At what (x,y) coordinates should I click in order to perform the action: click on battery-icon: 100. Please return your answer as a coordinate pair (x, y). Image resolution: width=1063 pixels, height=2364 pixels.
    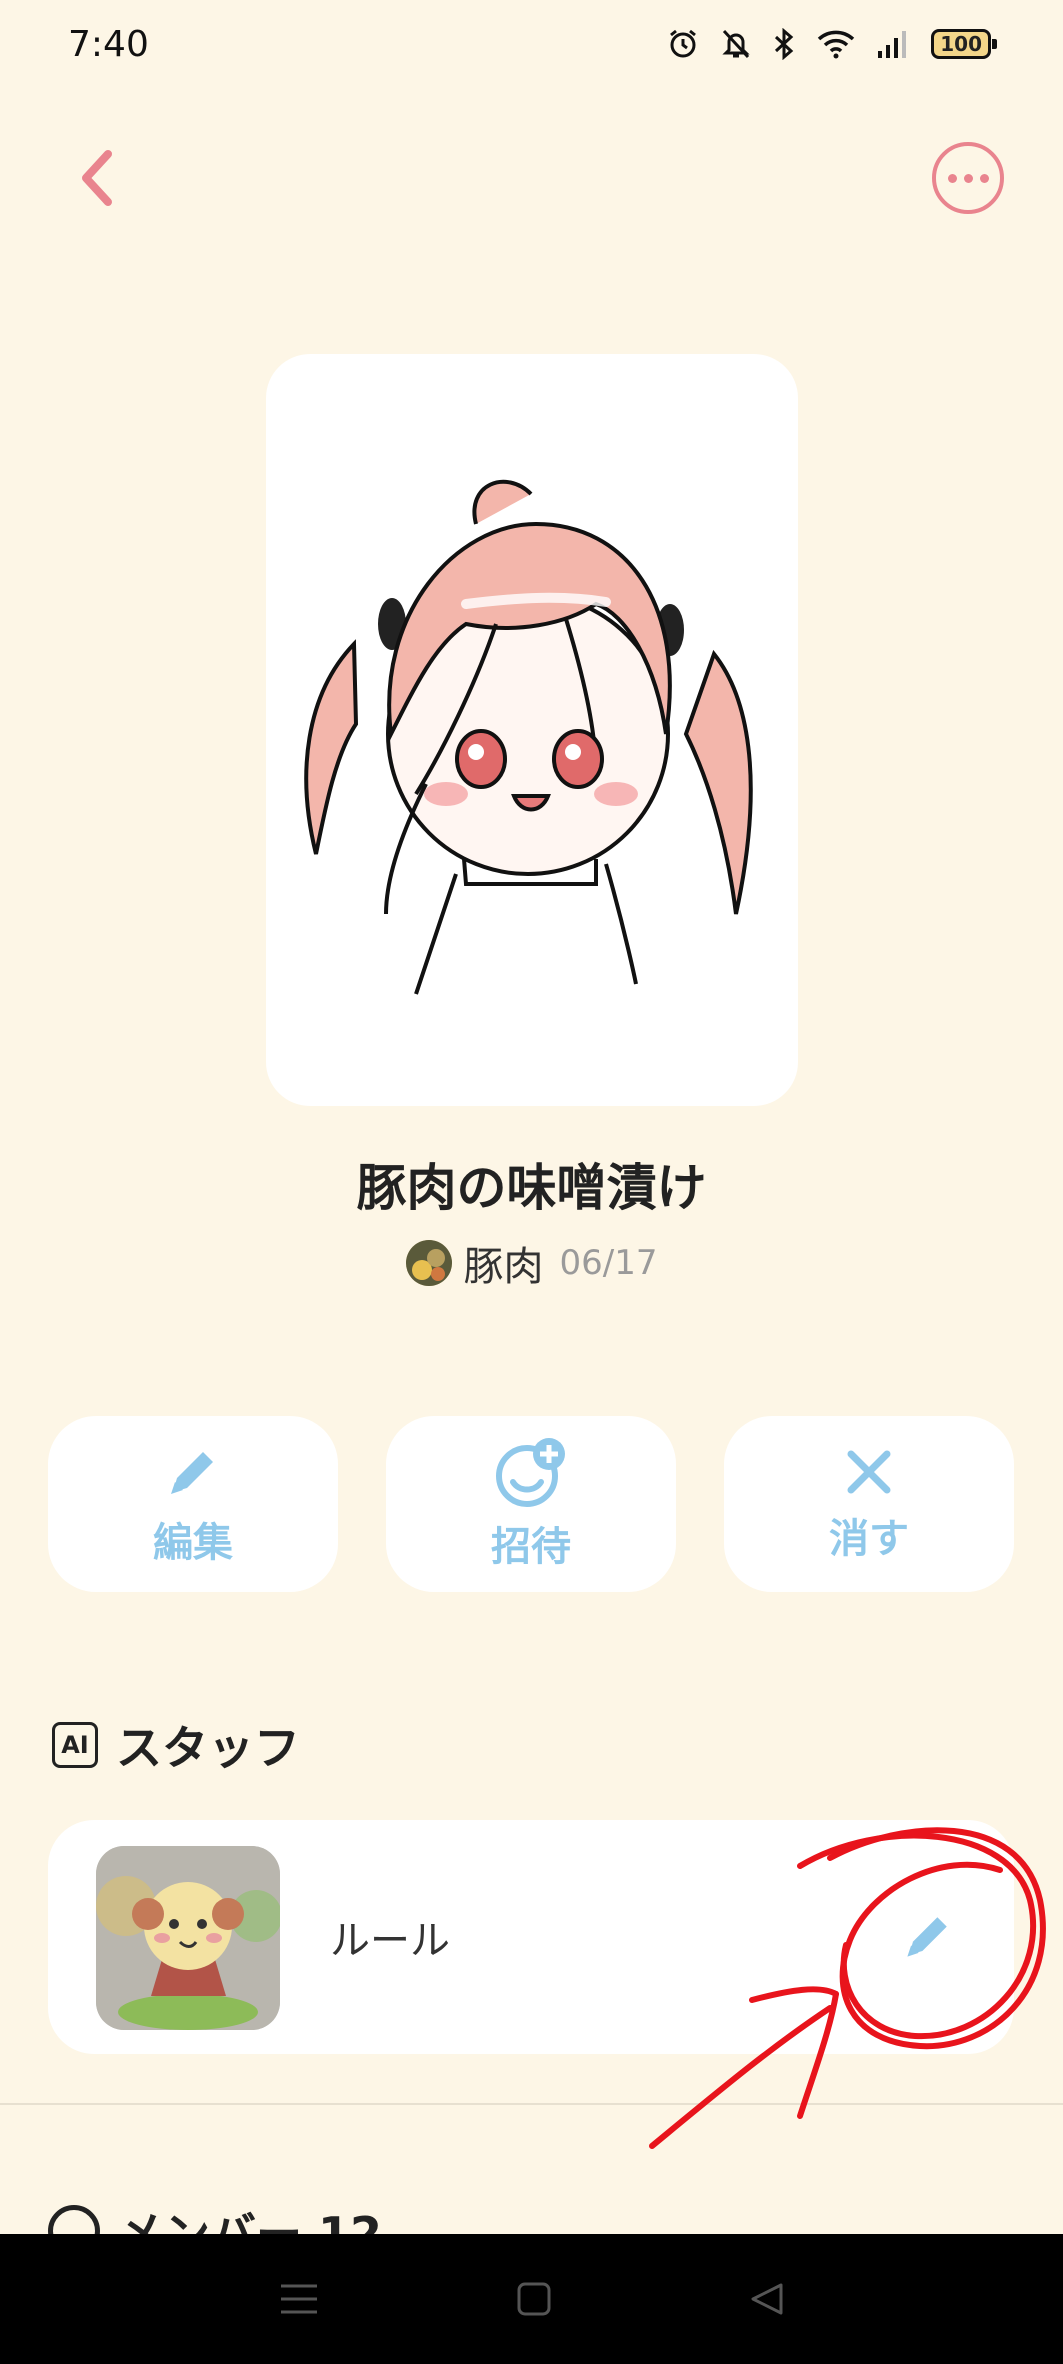
    Looking at the image, I should click on (964, 44).